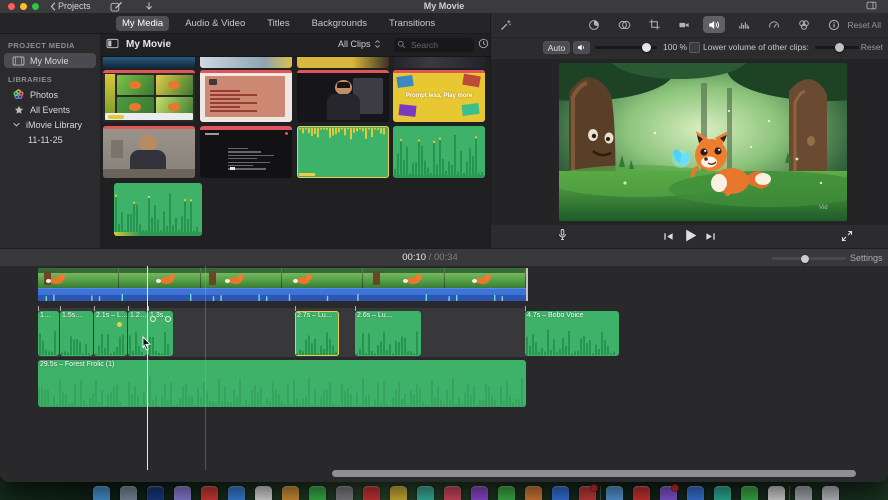  Describe the element at coordinates (442, 45) in the screenshot. I see `search-input` at that location.